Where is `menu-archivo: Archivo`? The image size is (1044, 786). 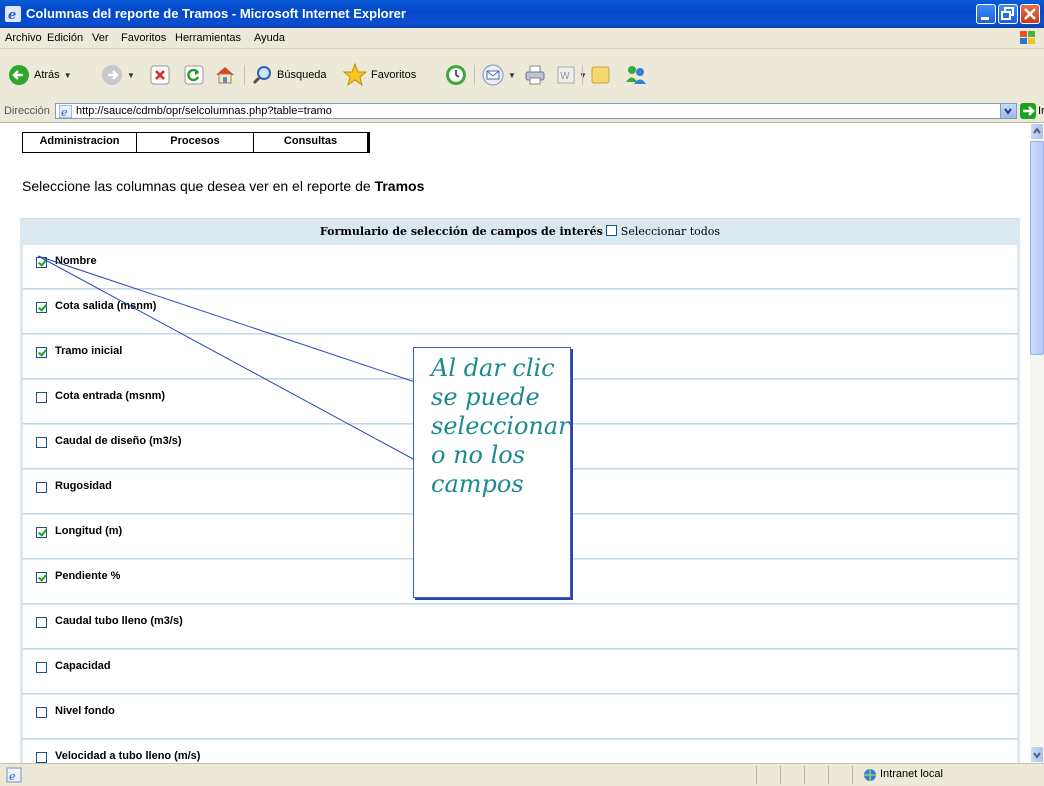 menu-archivo: Archivo is located at coordinates (23, 38).